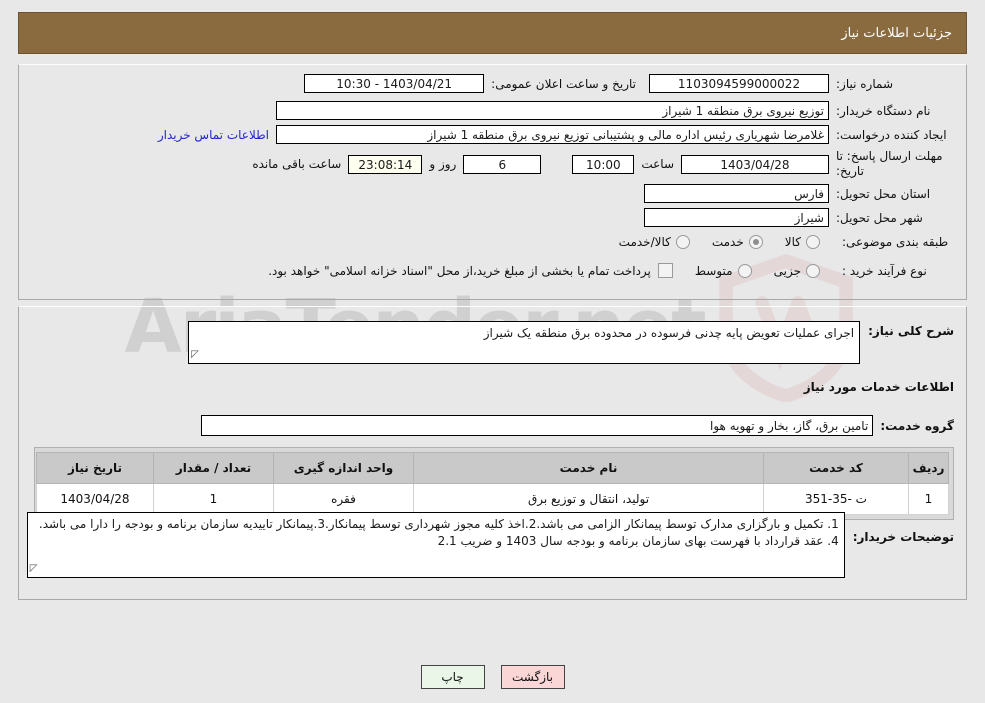 This screenshot has width=985, height=703. I want to click on delivery-province-value: فارس, so click(736, 193).